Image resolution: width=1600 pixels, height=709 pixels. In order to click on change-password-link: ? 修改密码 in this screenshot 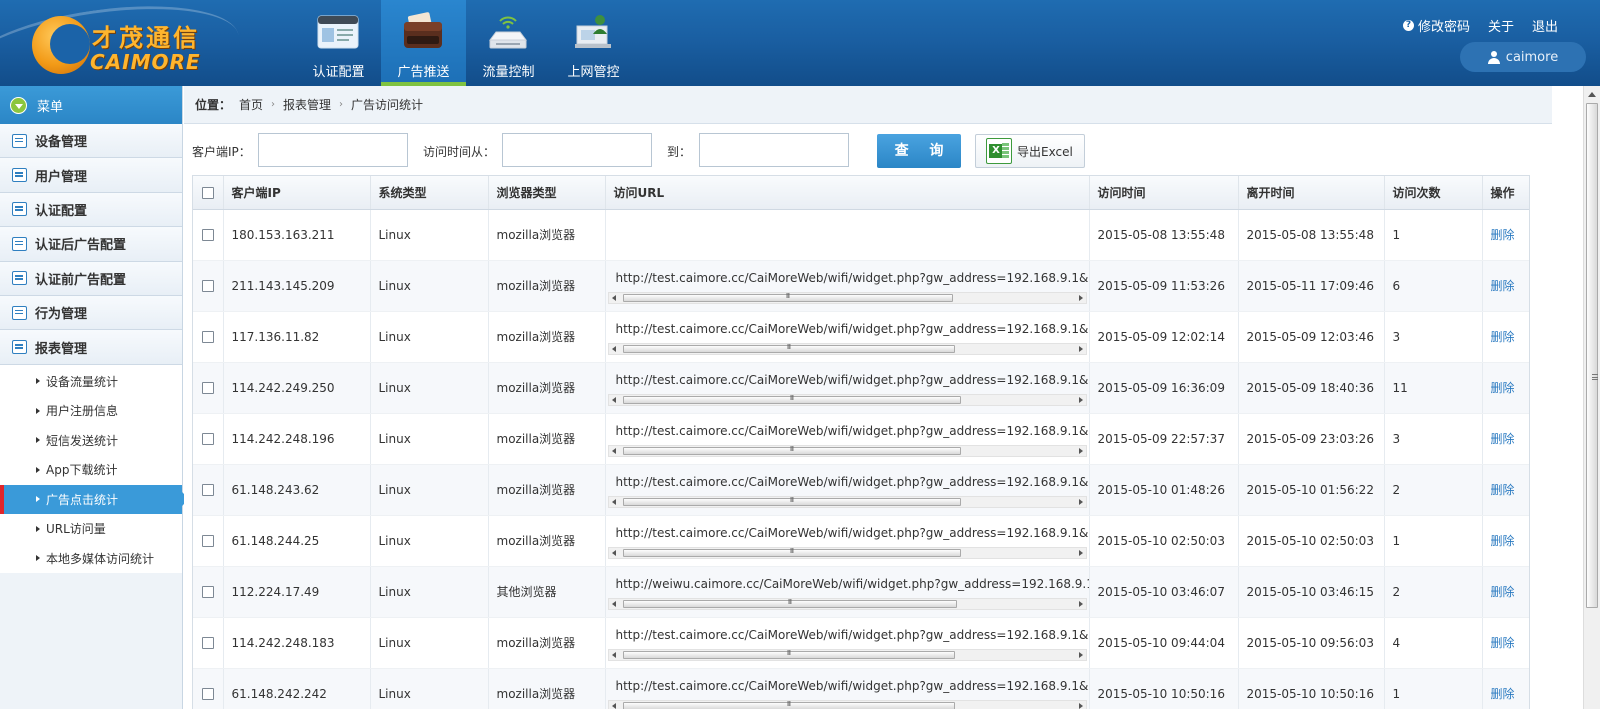, I will do `click(1436, 25)`.